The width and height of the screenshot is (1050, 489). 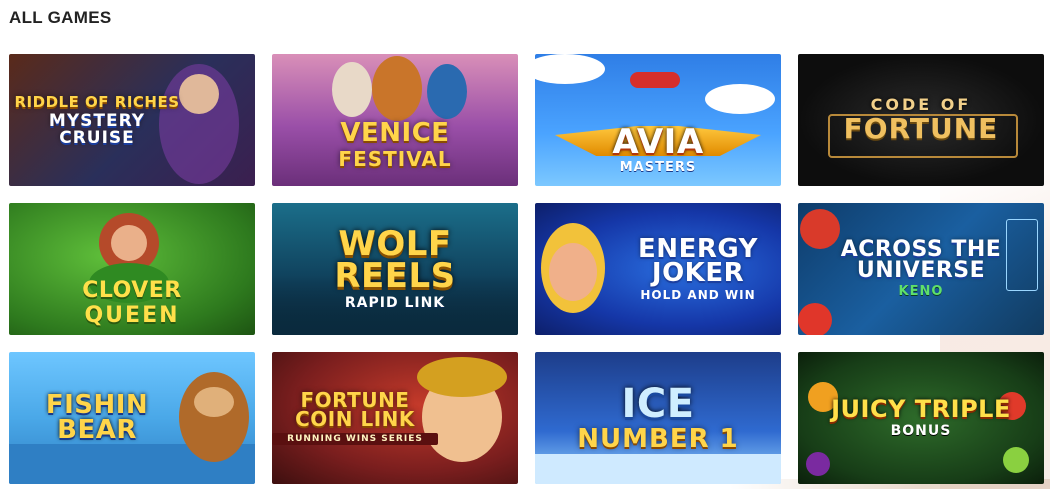 I want to click on game-subtitle: NUMBER 1, so click(x=658, y=438).